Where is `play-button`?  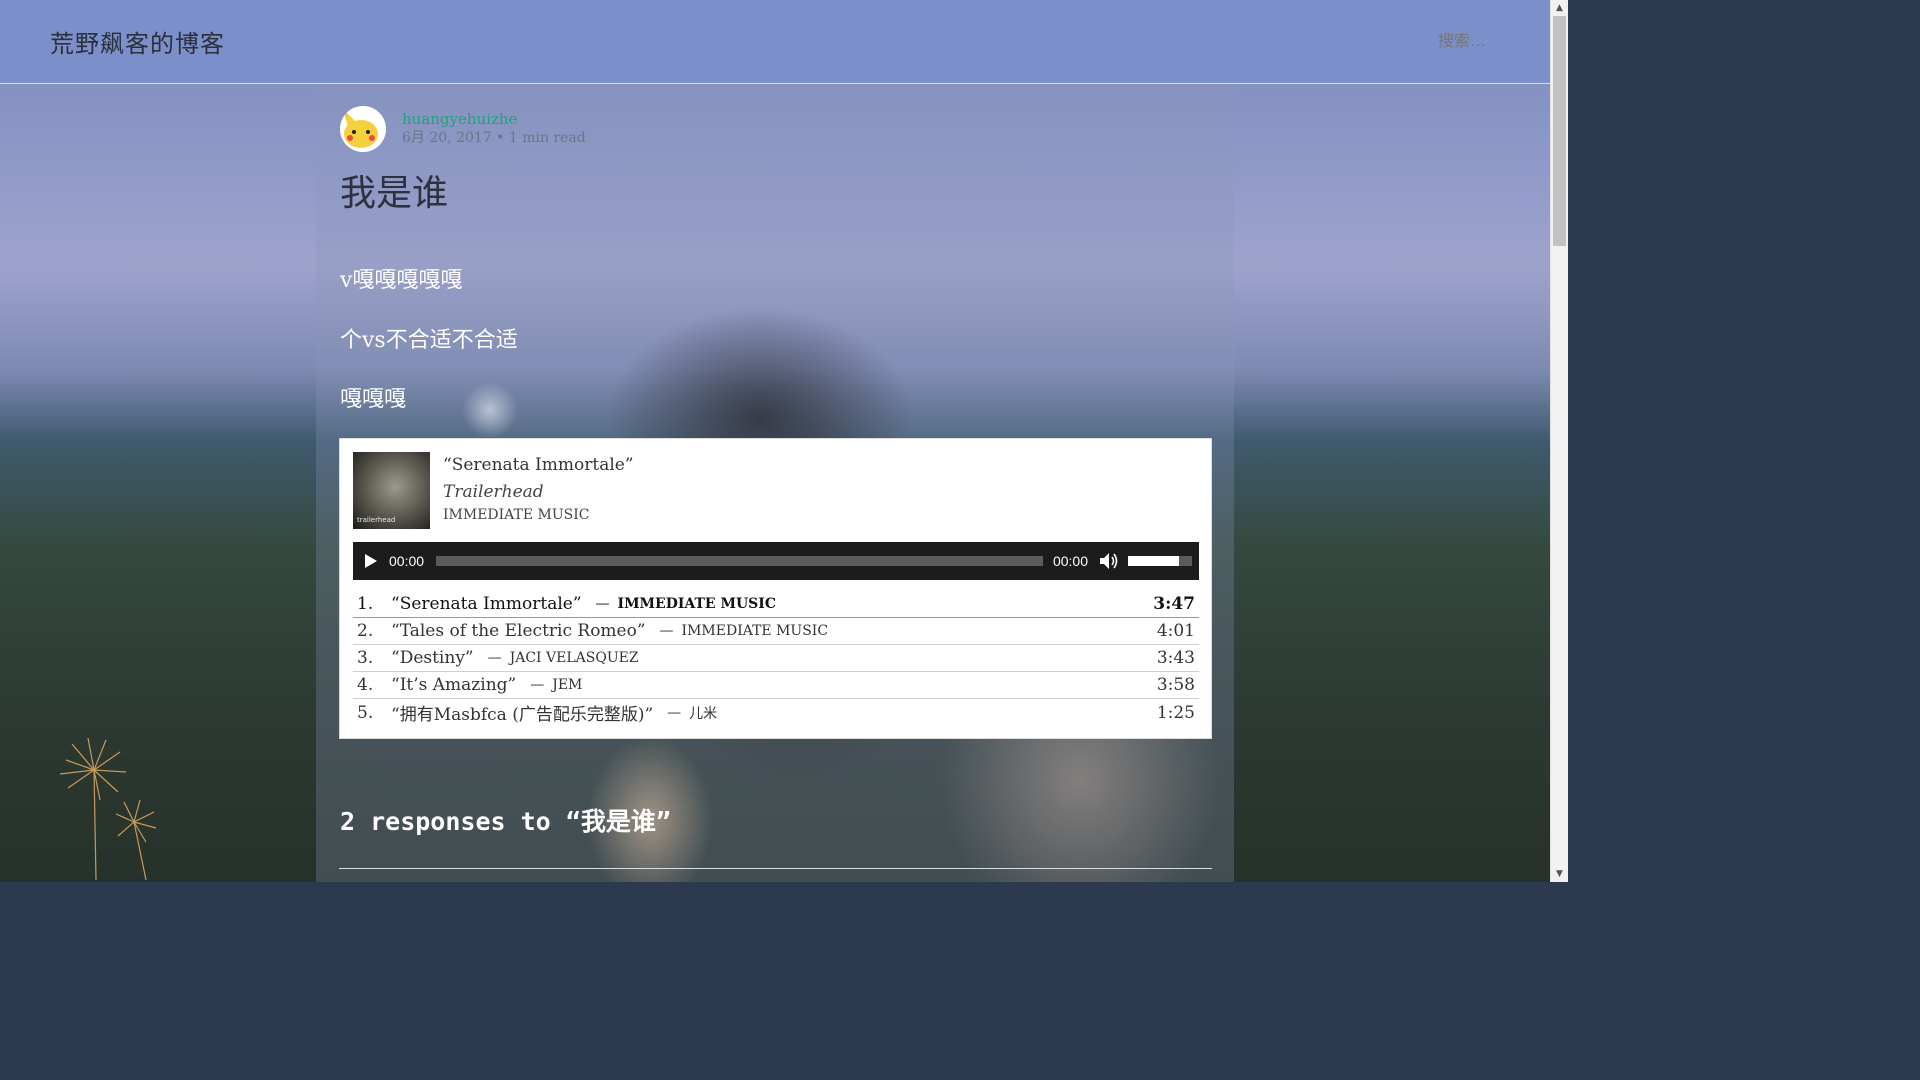 play-button is located at coordinates (371, 561).